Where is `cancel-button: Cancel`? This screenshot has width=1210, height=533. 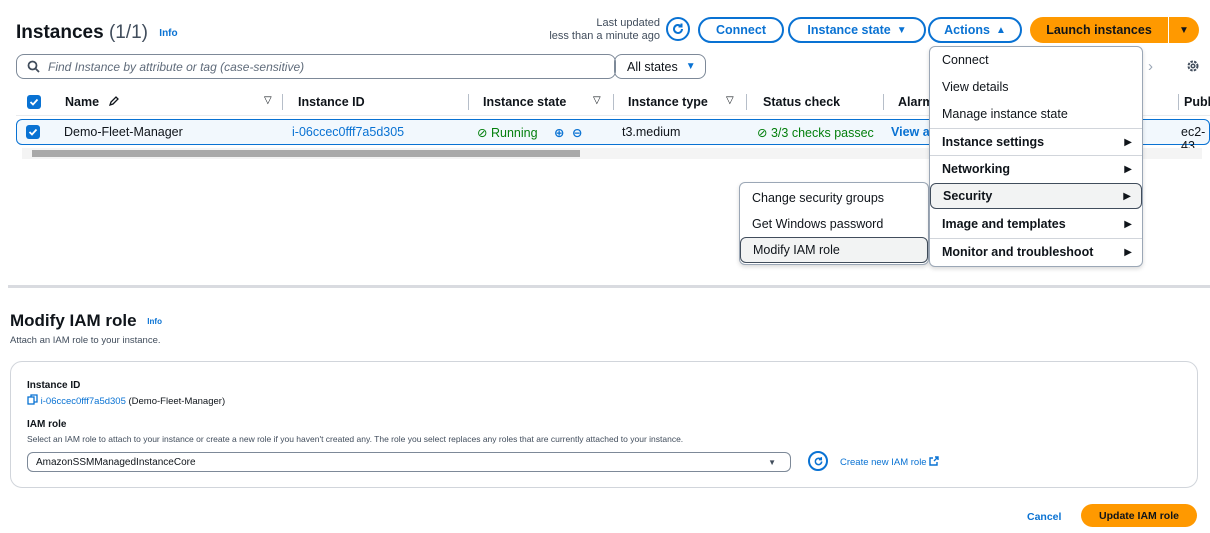
cancel-button: Cancel is located at coordinates (1044, 517).